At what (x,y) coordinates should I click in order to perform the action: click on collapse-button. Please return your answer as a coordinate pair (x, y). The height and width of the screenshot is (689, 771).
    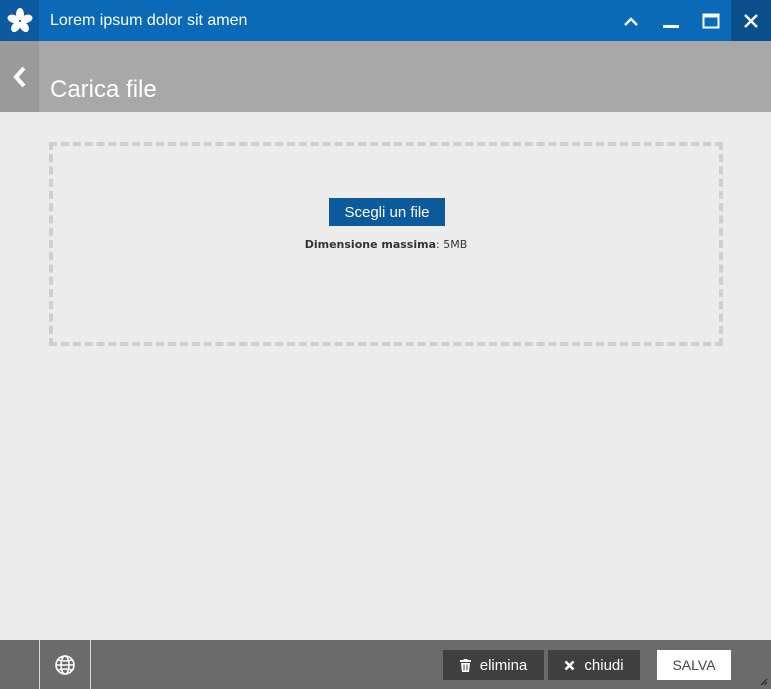
    Looking at the image, I should click on (631, 20).